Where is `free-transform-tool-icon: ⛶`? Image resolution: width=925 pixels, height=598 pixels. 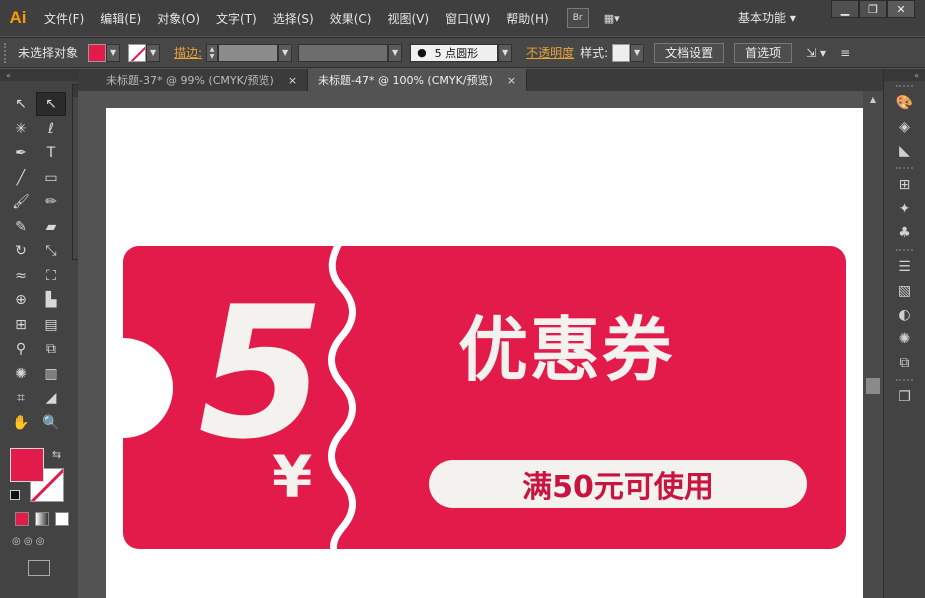 free-transform-tool-icon: ⛶ is located at coordinates (51, 276).